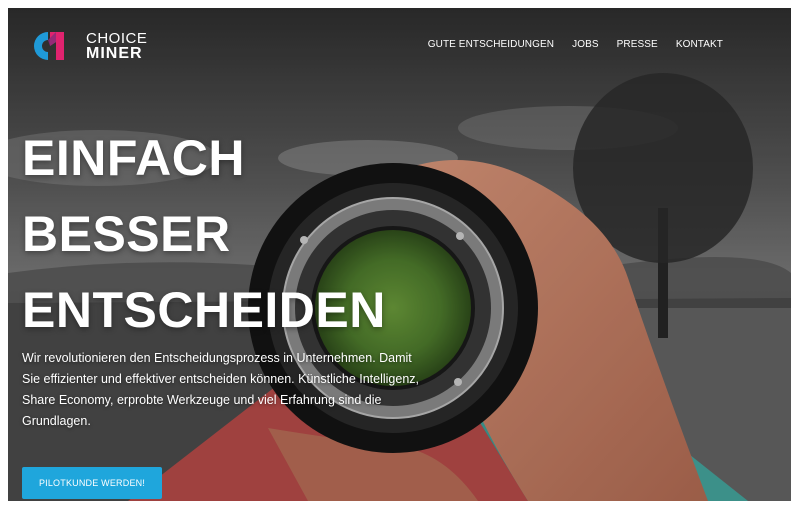 This screenshot has width=799, height=509. Describe the element at coordinates (585, 44) in the screenshot. I see `nav-link-jobs: JOBS` at that location.